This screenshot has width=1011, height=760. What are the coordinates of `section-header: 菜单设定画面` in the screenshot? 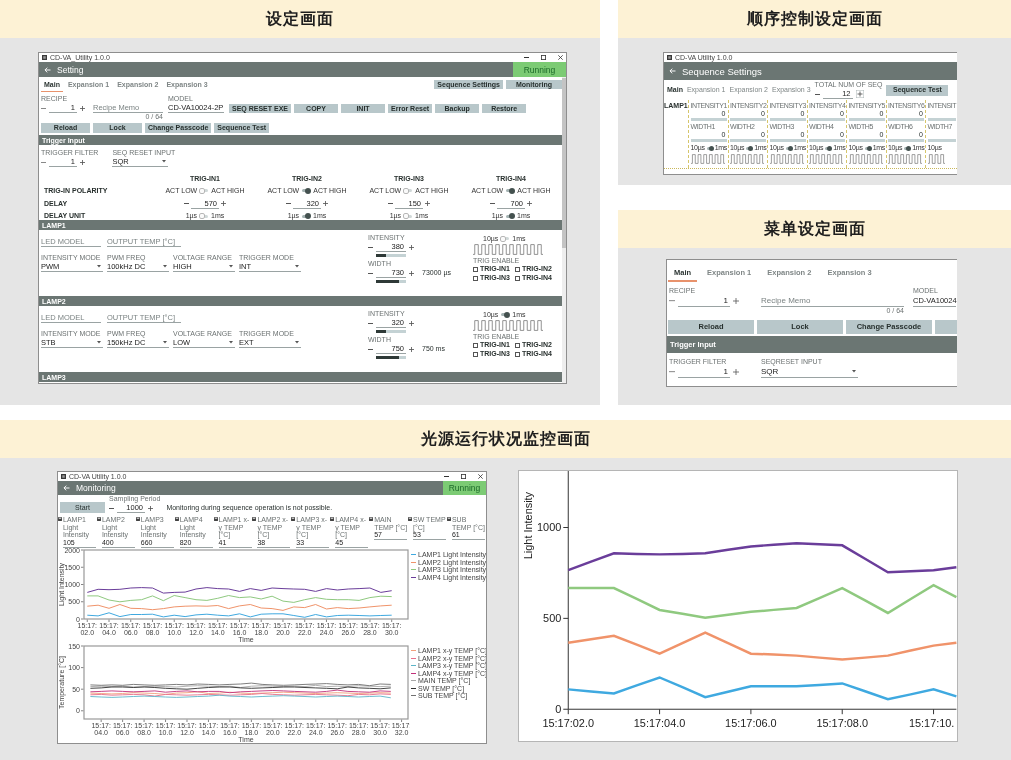 It's located at (814, 229).